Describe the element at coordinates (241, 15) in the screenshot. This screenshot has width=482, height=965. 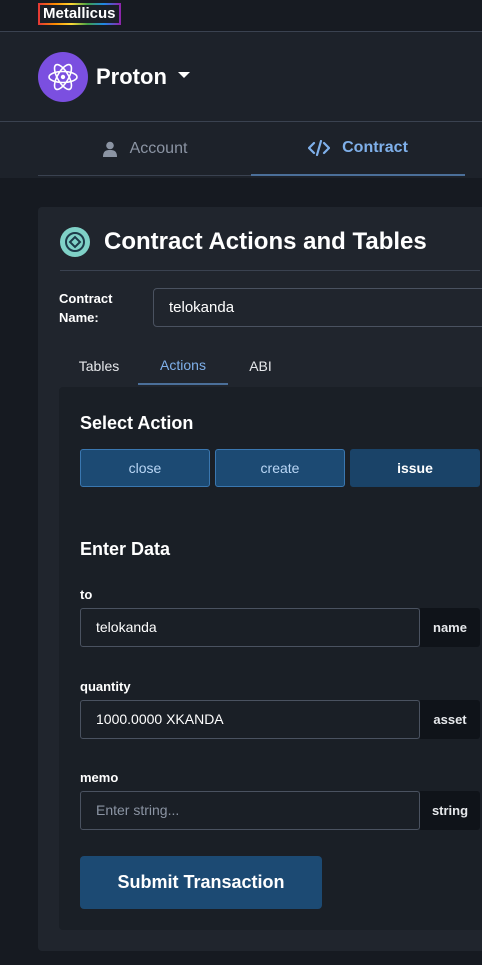
I see `top-logo-bar: Metallicus` at that location.